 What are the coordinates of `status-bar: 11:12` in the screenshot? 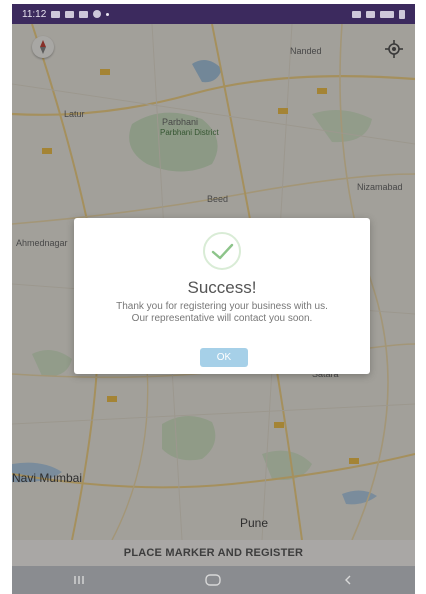 It's located at (213, 14).